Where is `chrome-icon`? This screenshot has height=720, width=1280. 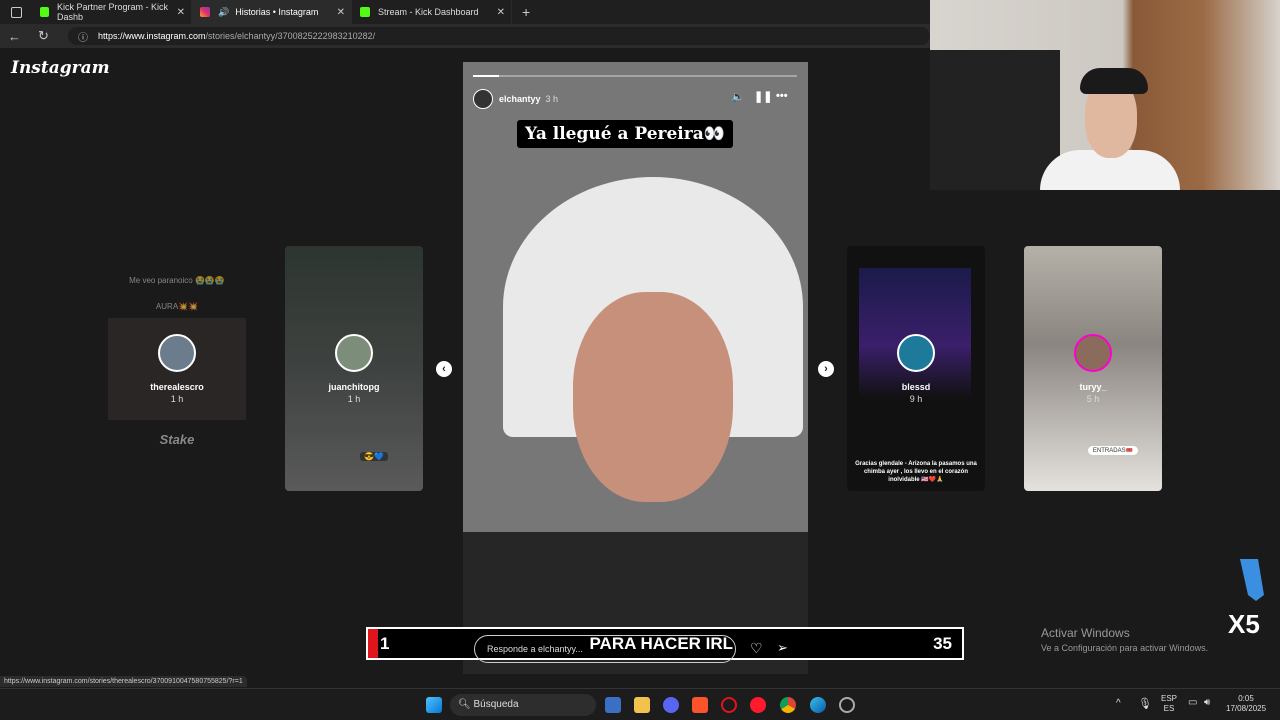 chrome-icon is located at coordinates (788, 705).